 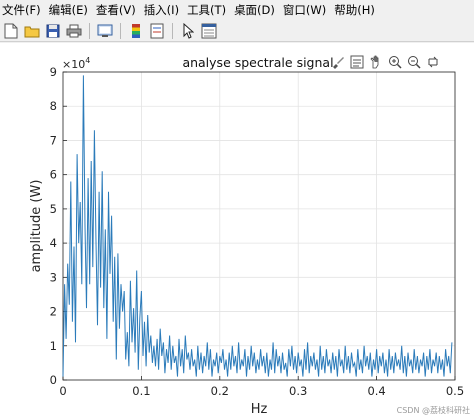 I want to click on y-tick-label: 1, so click(x=53, y=346).